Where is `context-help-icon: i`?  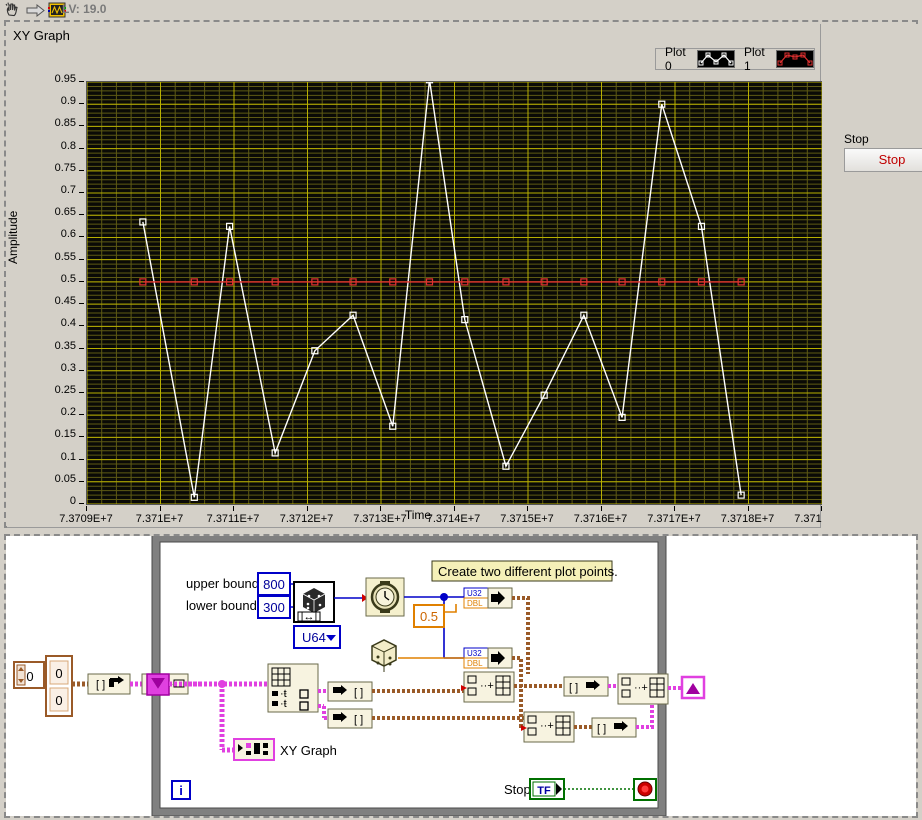 context-help-icon: i is located at coordinates (181, 790).